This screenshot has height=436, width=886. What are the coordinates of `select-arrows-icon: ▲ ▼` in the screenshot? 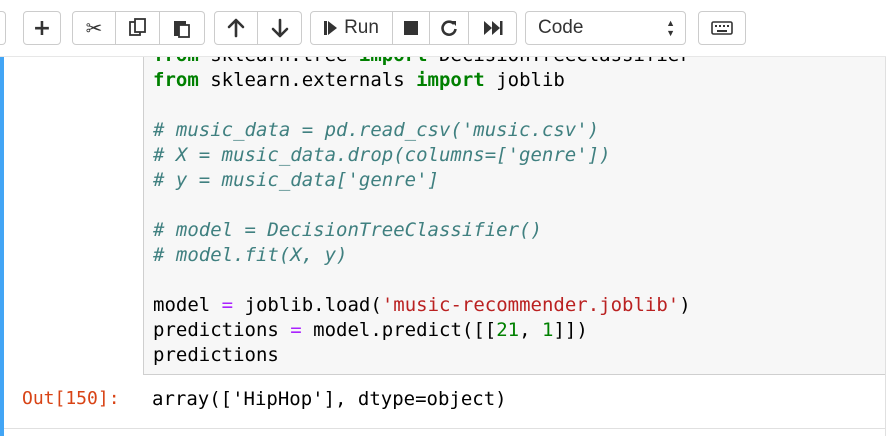 It's located at (670, 28).